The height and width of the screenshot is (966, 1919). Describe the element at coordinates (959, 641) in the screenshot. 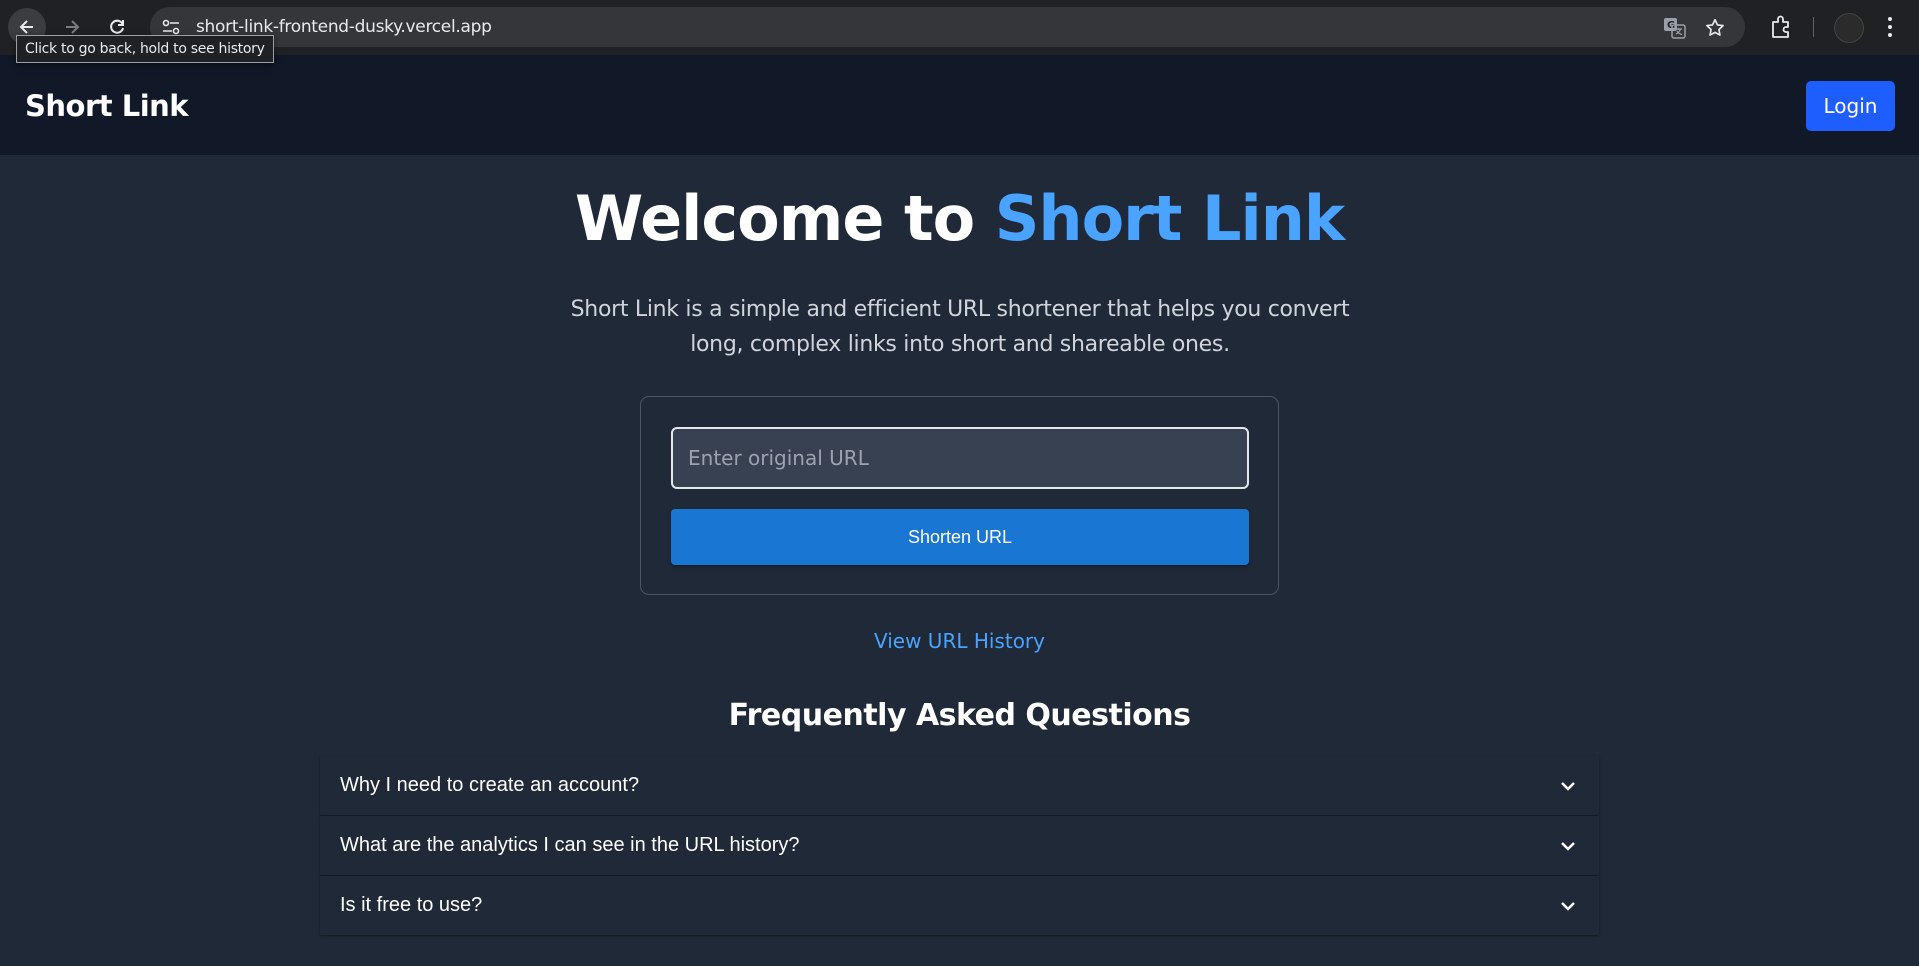

I see `view-url-history-link: View URL History` at that location.